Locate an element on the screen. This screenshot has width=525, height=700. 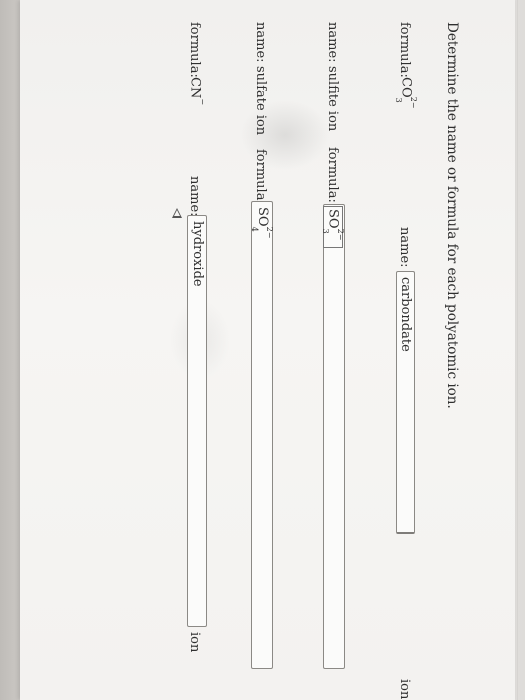
given-formula: CN− is located at coordinates (197, 91).